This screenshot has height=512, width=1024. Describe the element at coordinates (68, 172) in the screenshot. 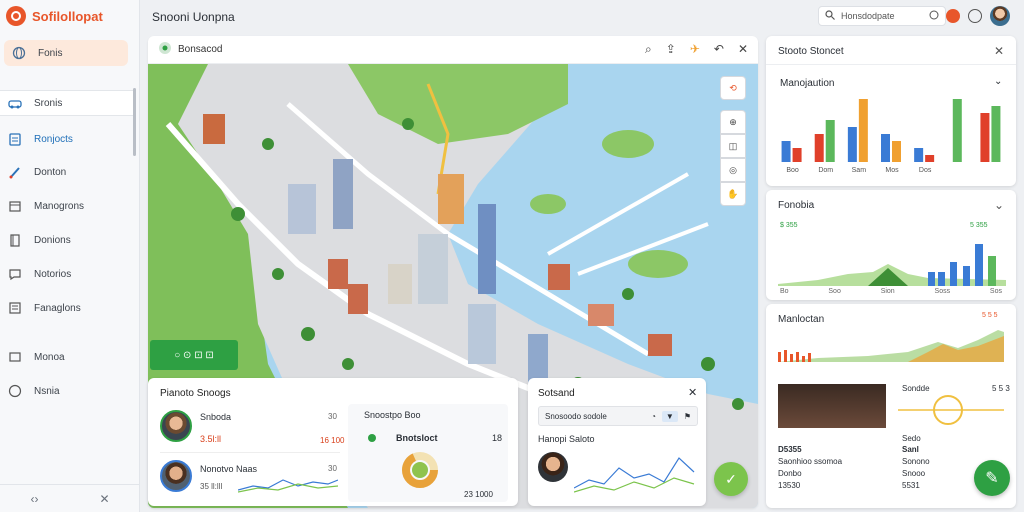

I see `sidebar-item-donton: Donton` at that location.